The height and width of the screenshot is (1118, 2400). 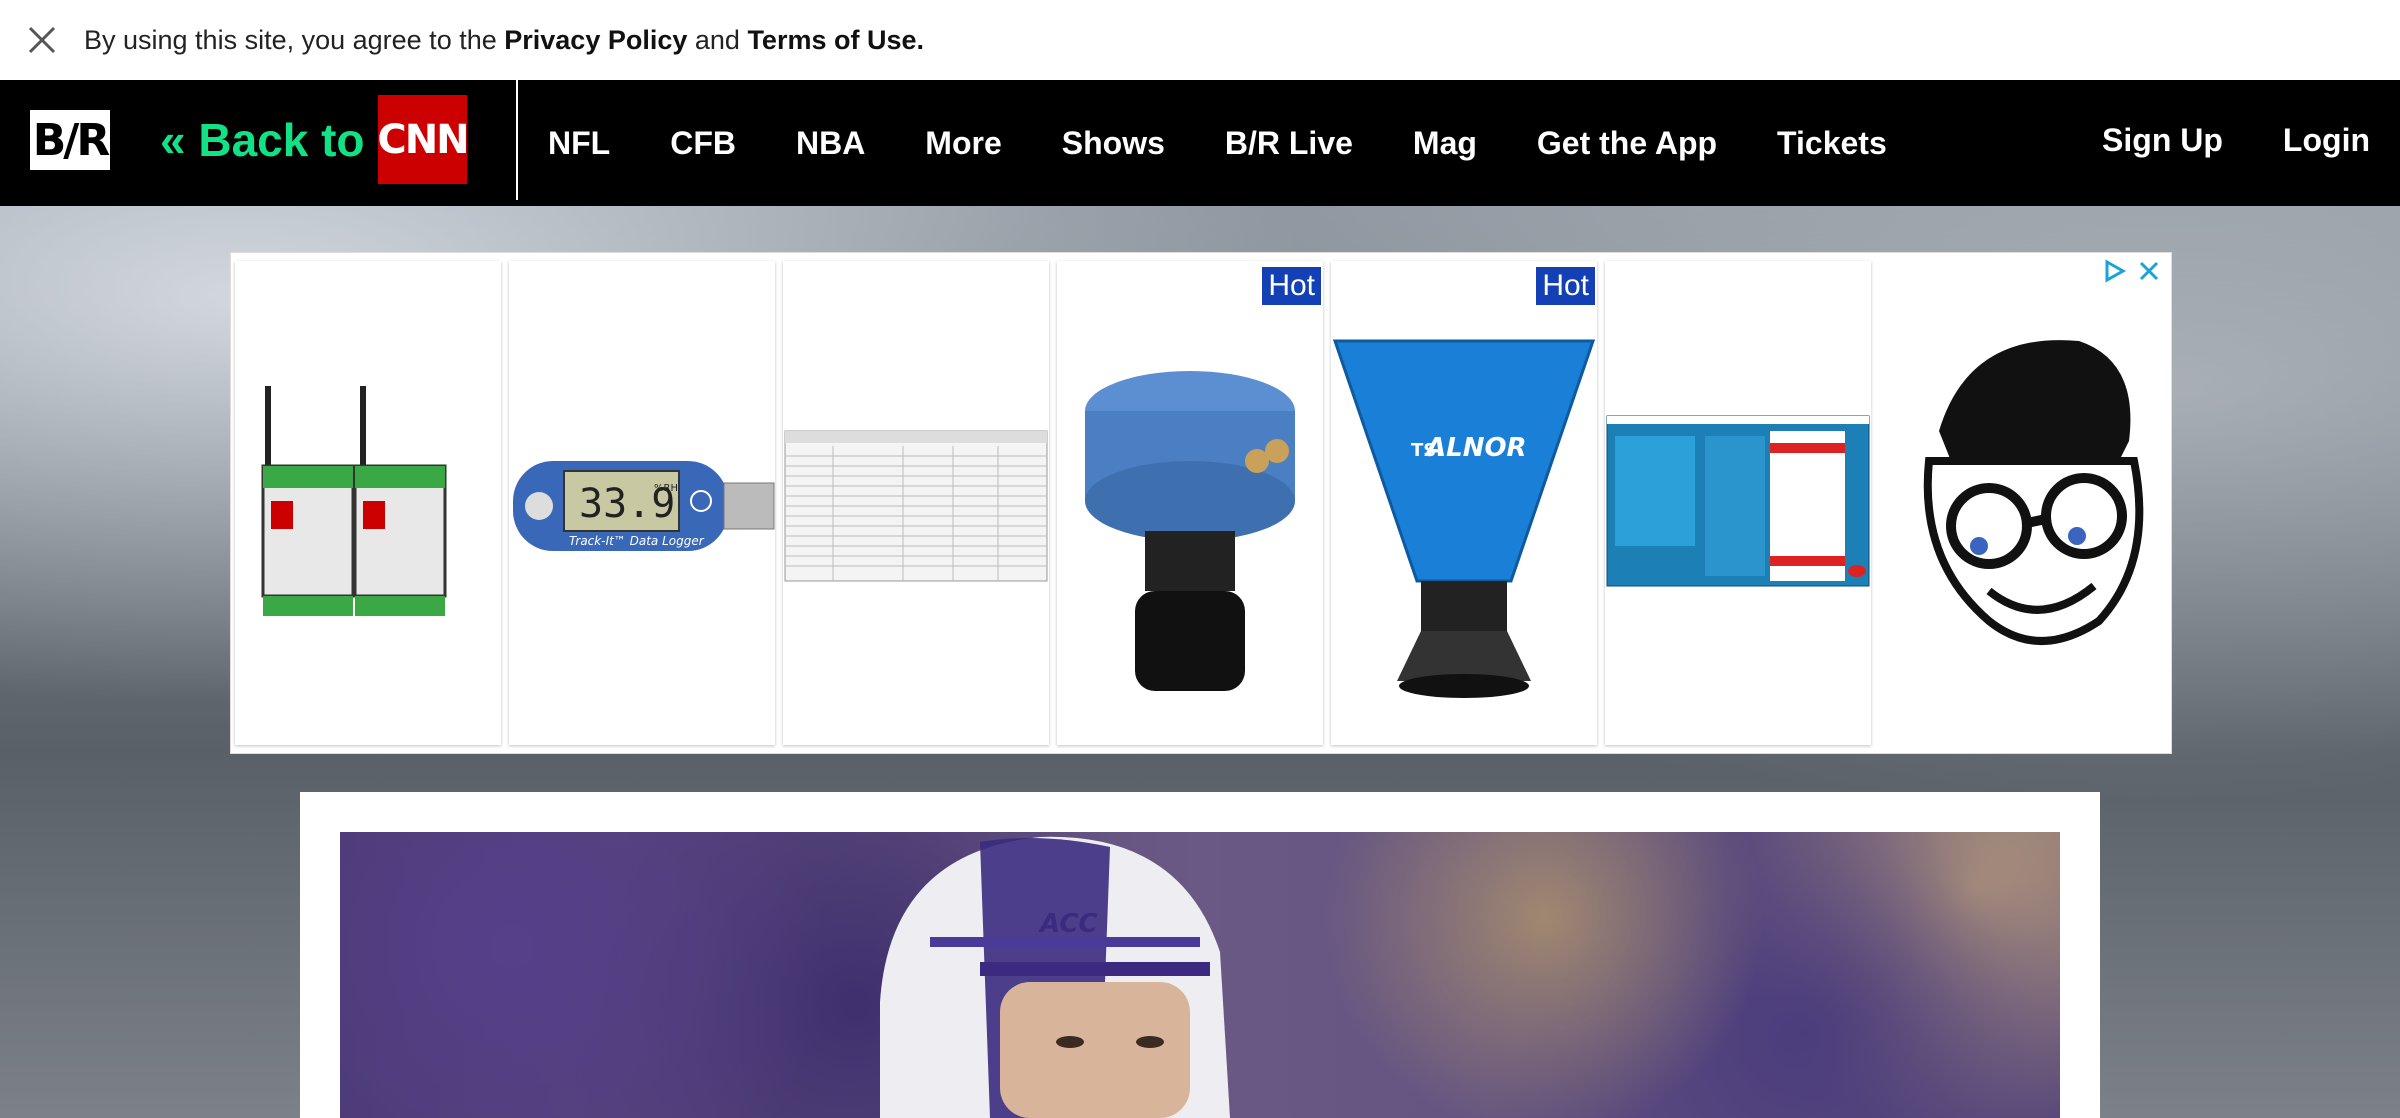 What do you see at coordinates (1445, 143) in the screenshot?
I see `nav-item-mag: Mag` at bounding box center [1445, 143].